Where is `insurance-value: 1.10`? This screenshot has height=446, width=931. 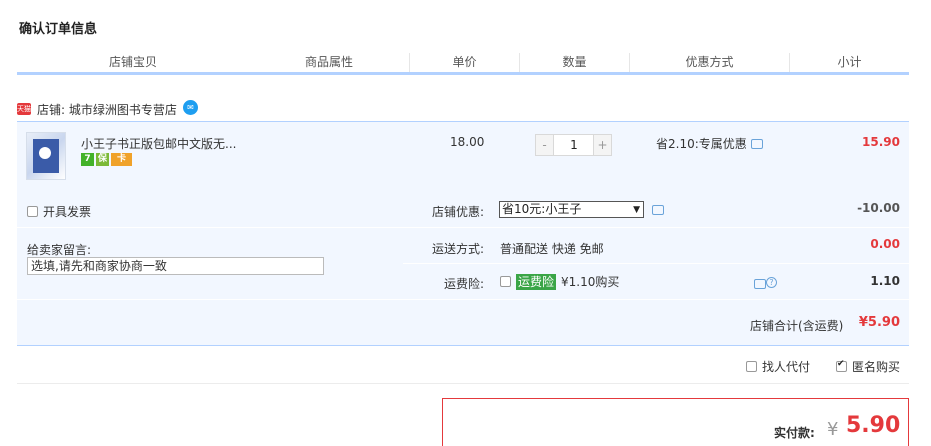
insurance-value: 1.10 is located at coordinates (885, 281).